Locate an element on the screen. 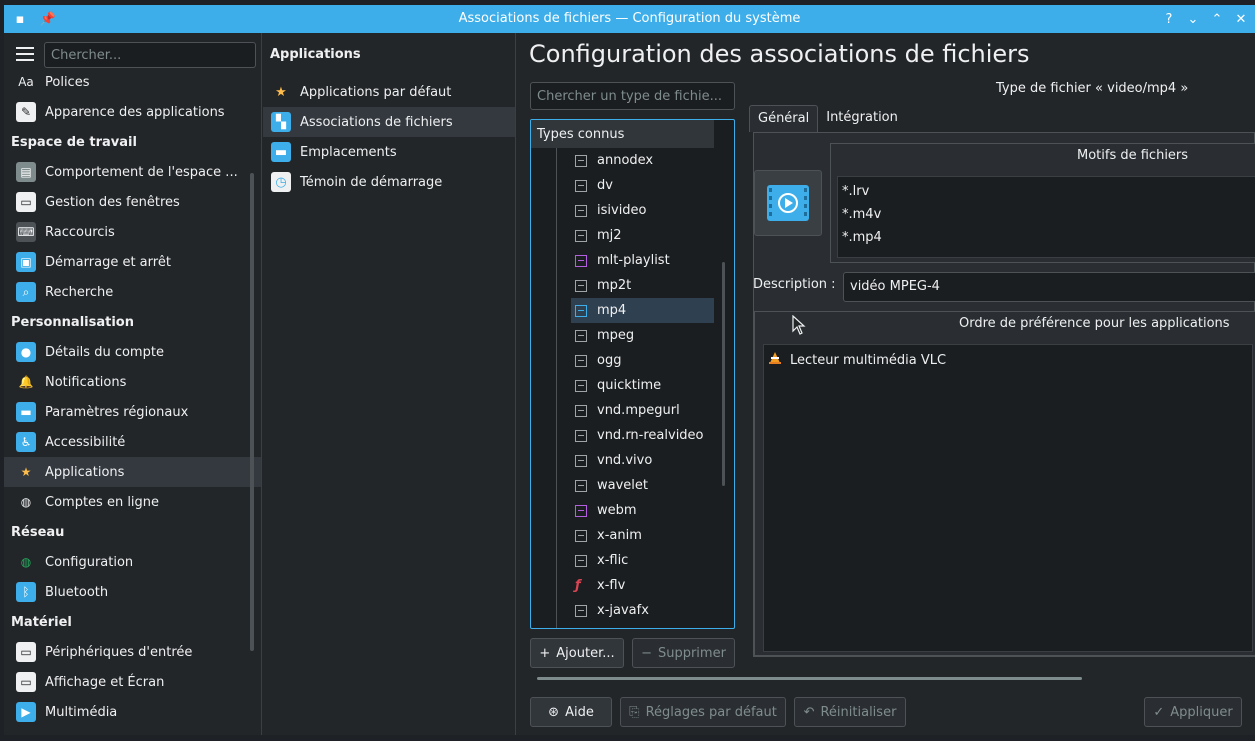 The height and width of the screenshot is (741, 1255). filetype-icon-button is located at coordinates (788, 203).